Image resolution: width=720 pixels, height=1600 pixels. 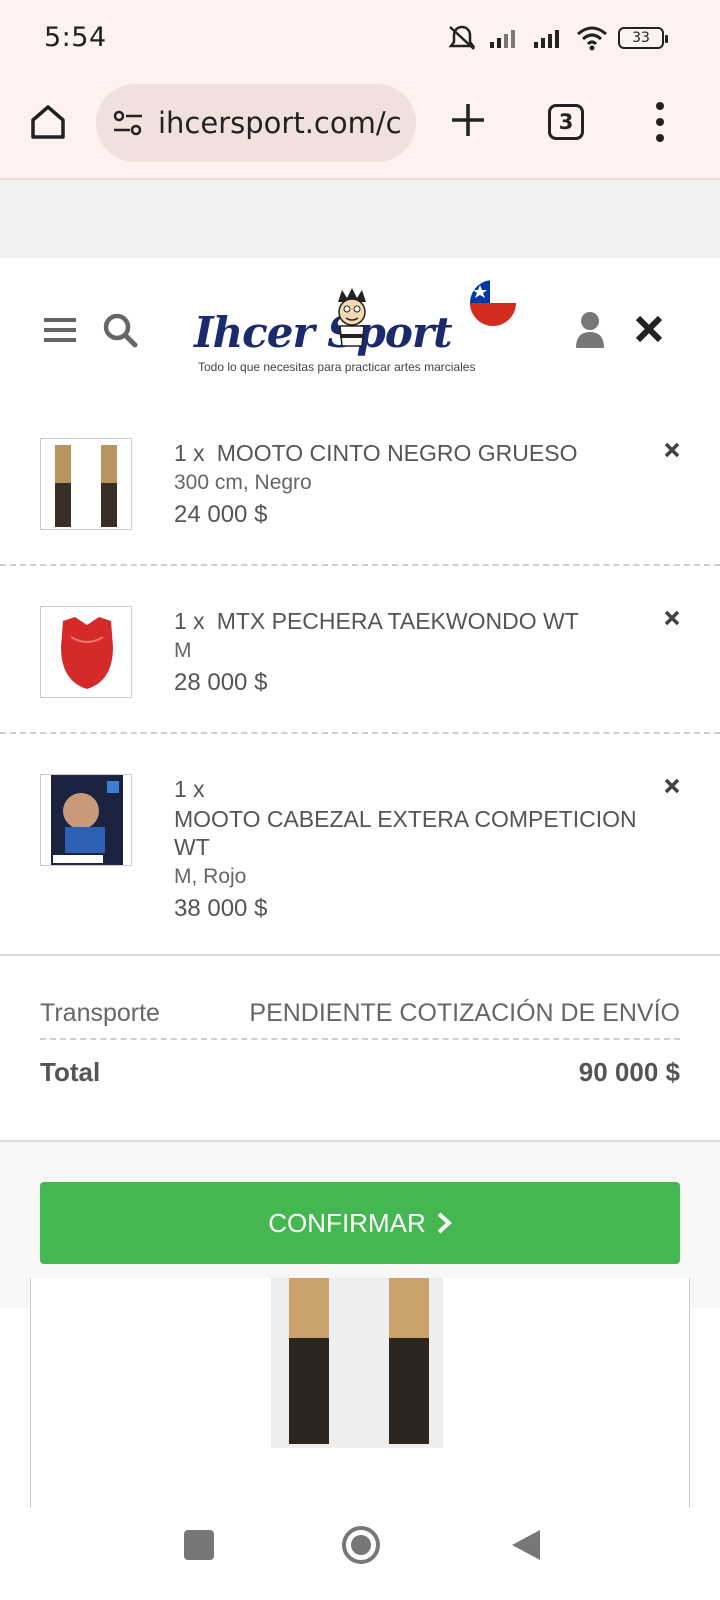 I want to click on item-variant: M, Rojo, so click(x=210, y=876).